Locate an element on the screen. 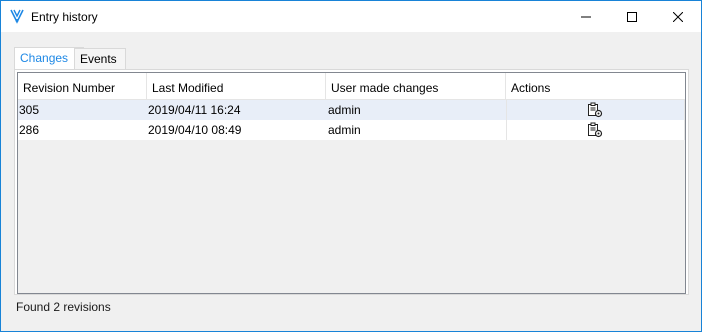  column-header-revision-number: Revision Number is located at coordinates (82, 86).